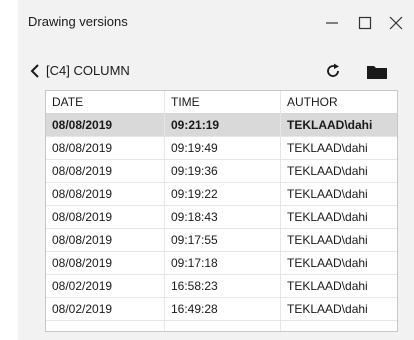 The height and width of the screenshot is (340, 414). I want to click on time-cell: 09:17:18, so click(194, 263).